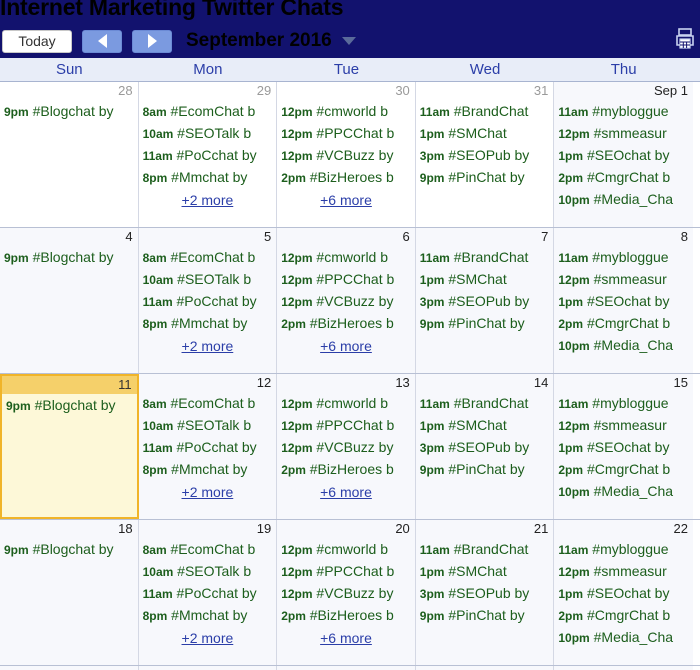 The image size is (700, 670). I want to click on day-number: 11, so click(69, 385).